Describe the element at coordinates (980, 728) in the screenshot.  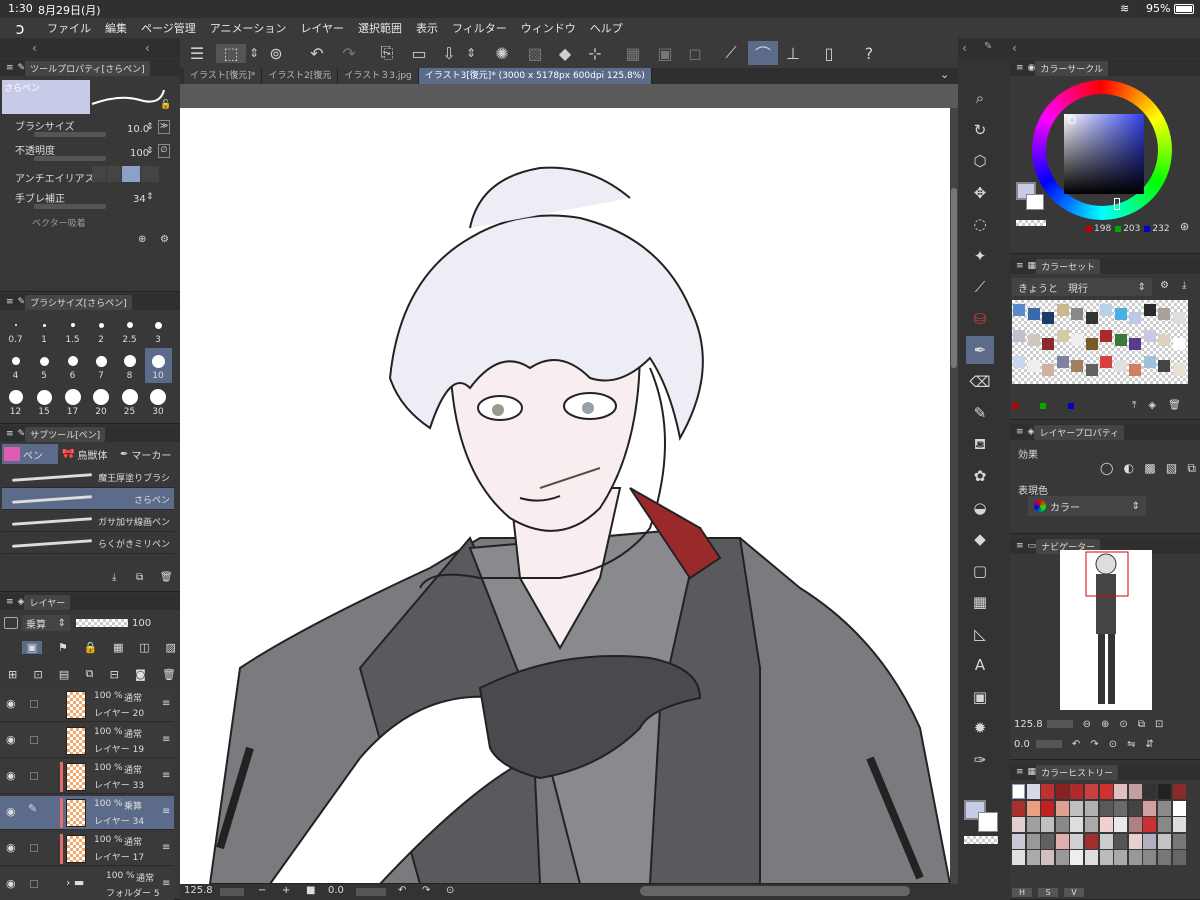
I see `burst-icon: ✹` at that location.